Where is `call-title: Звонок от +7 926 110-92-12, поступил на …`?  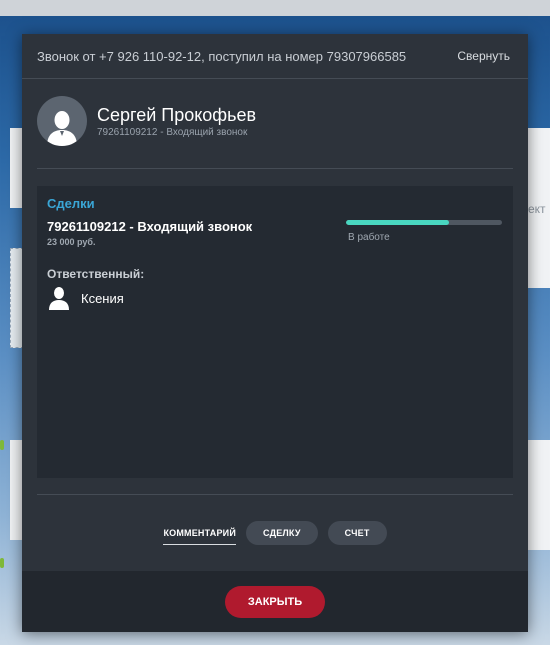 call-title: Звонок от +7 926 110-92-12, поступил на … is located at coordinates (222, 56).